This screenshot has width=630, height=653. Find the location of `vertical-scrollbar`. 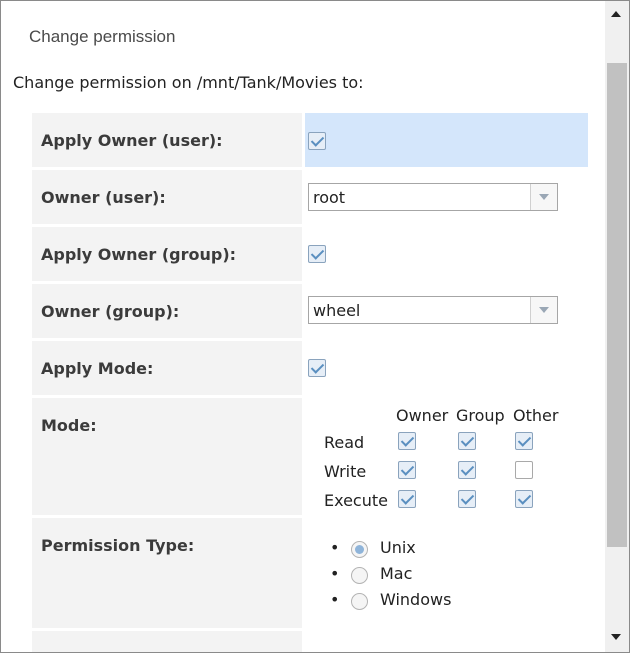

vertical-scrollbar is located at coordinates (617, 326).